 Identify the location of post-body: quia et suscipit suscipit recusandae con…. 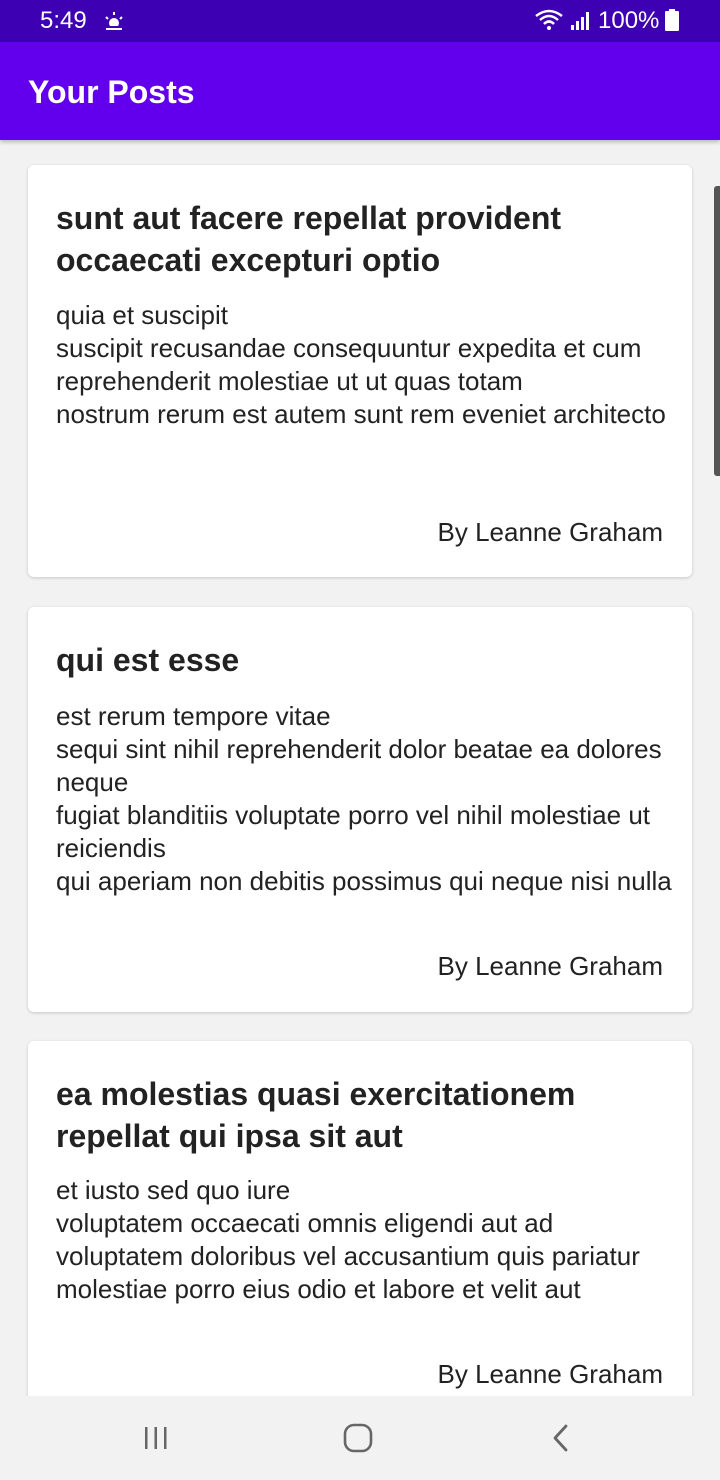
(361, 364).